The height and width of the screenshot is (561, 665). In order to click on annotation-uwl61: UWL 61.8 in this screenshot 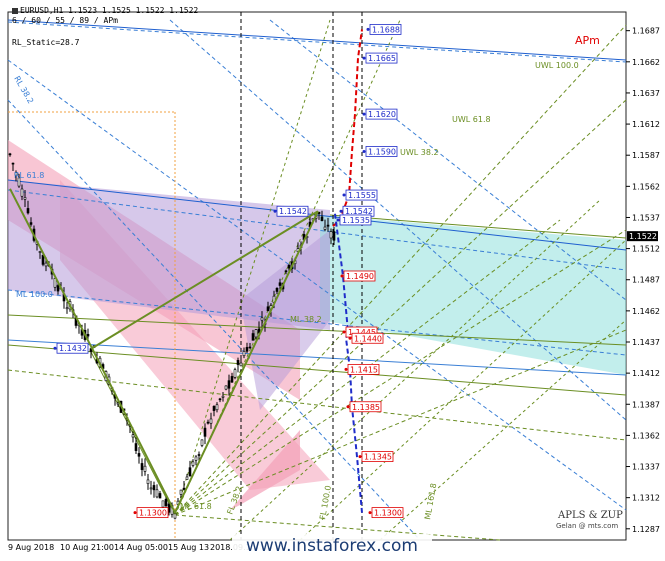, I will do `click(471, 119)`.